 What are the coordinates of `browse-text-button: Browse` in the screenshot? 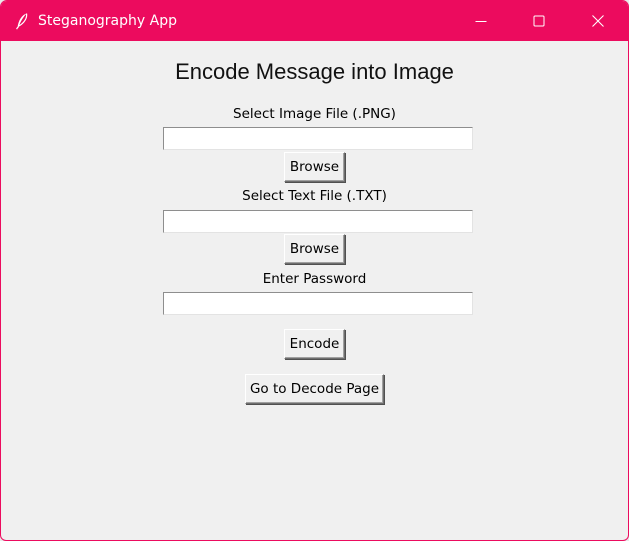 It's located at (314, 249).